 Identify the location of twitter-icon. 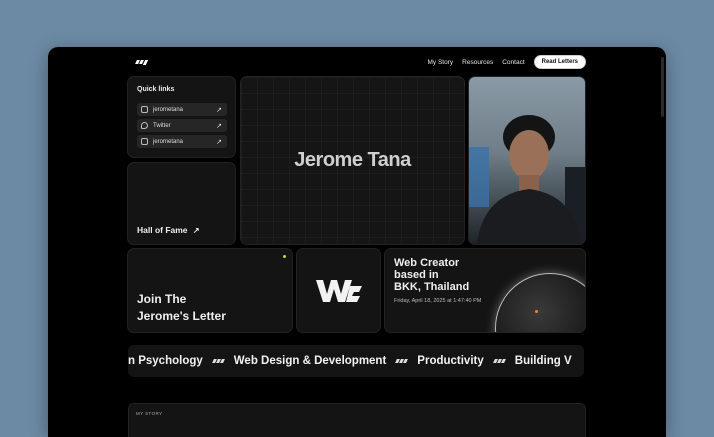
(144, 125).